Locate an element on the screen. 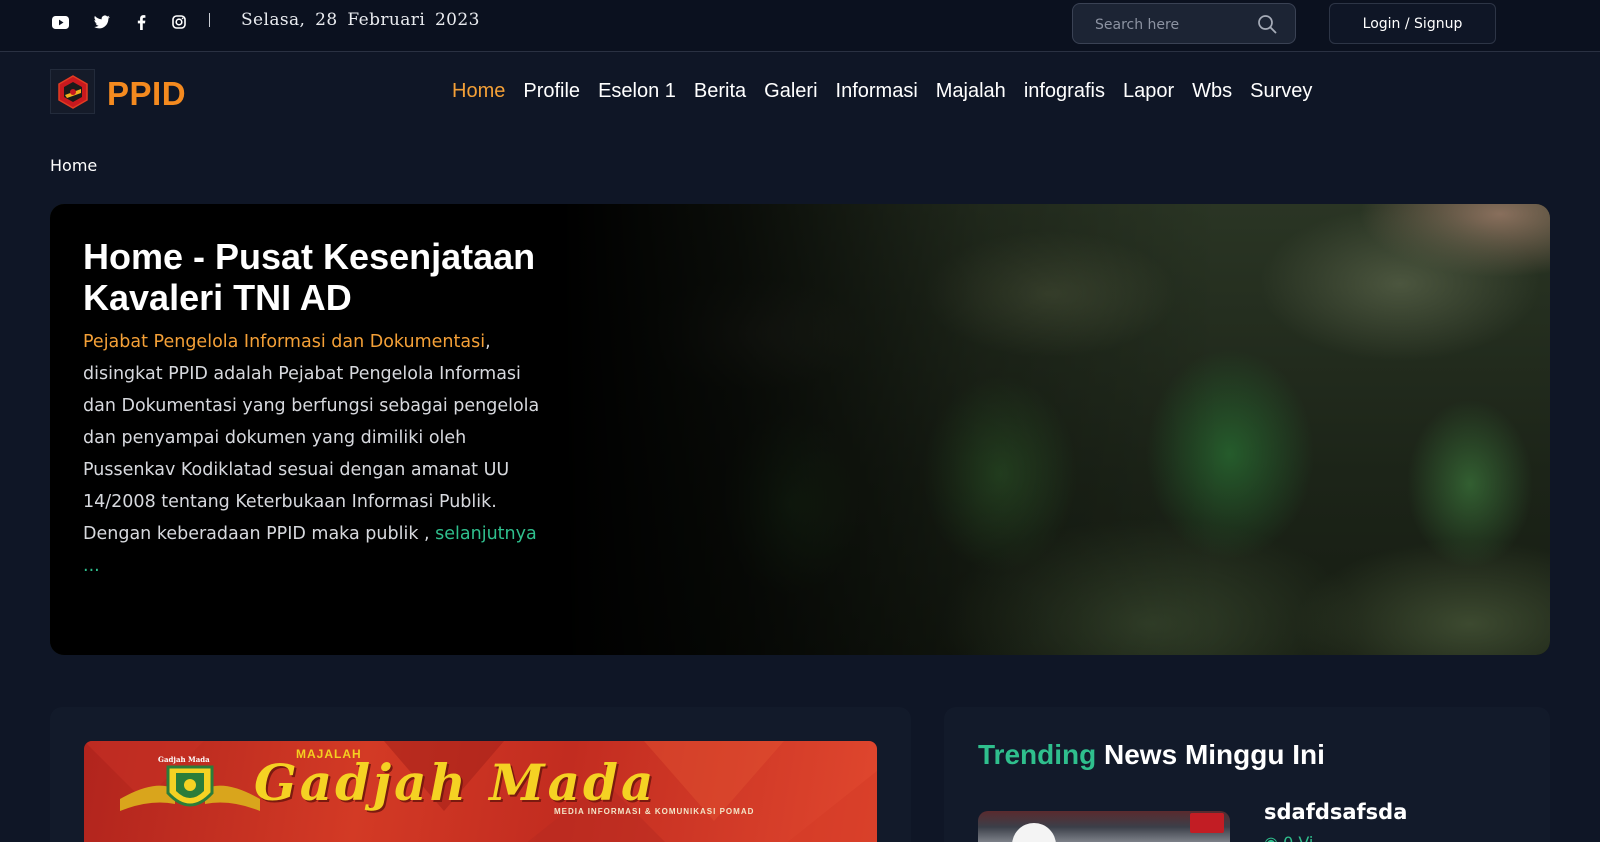 The height and width of the screenshot is (842, 1600). news-views-count: 0 Vi is located at coordinates (1298, 837).